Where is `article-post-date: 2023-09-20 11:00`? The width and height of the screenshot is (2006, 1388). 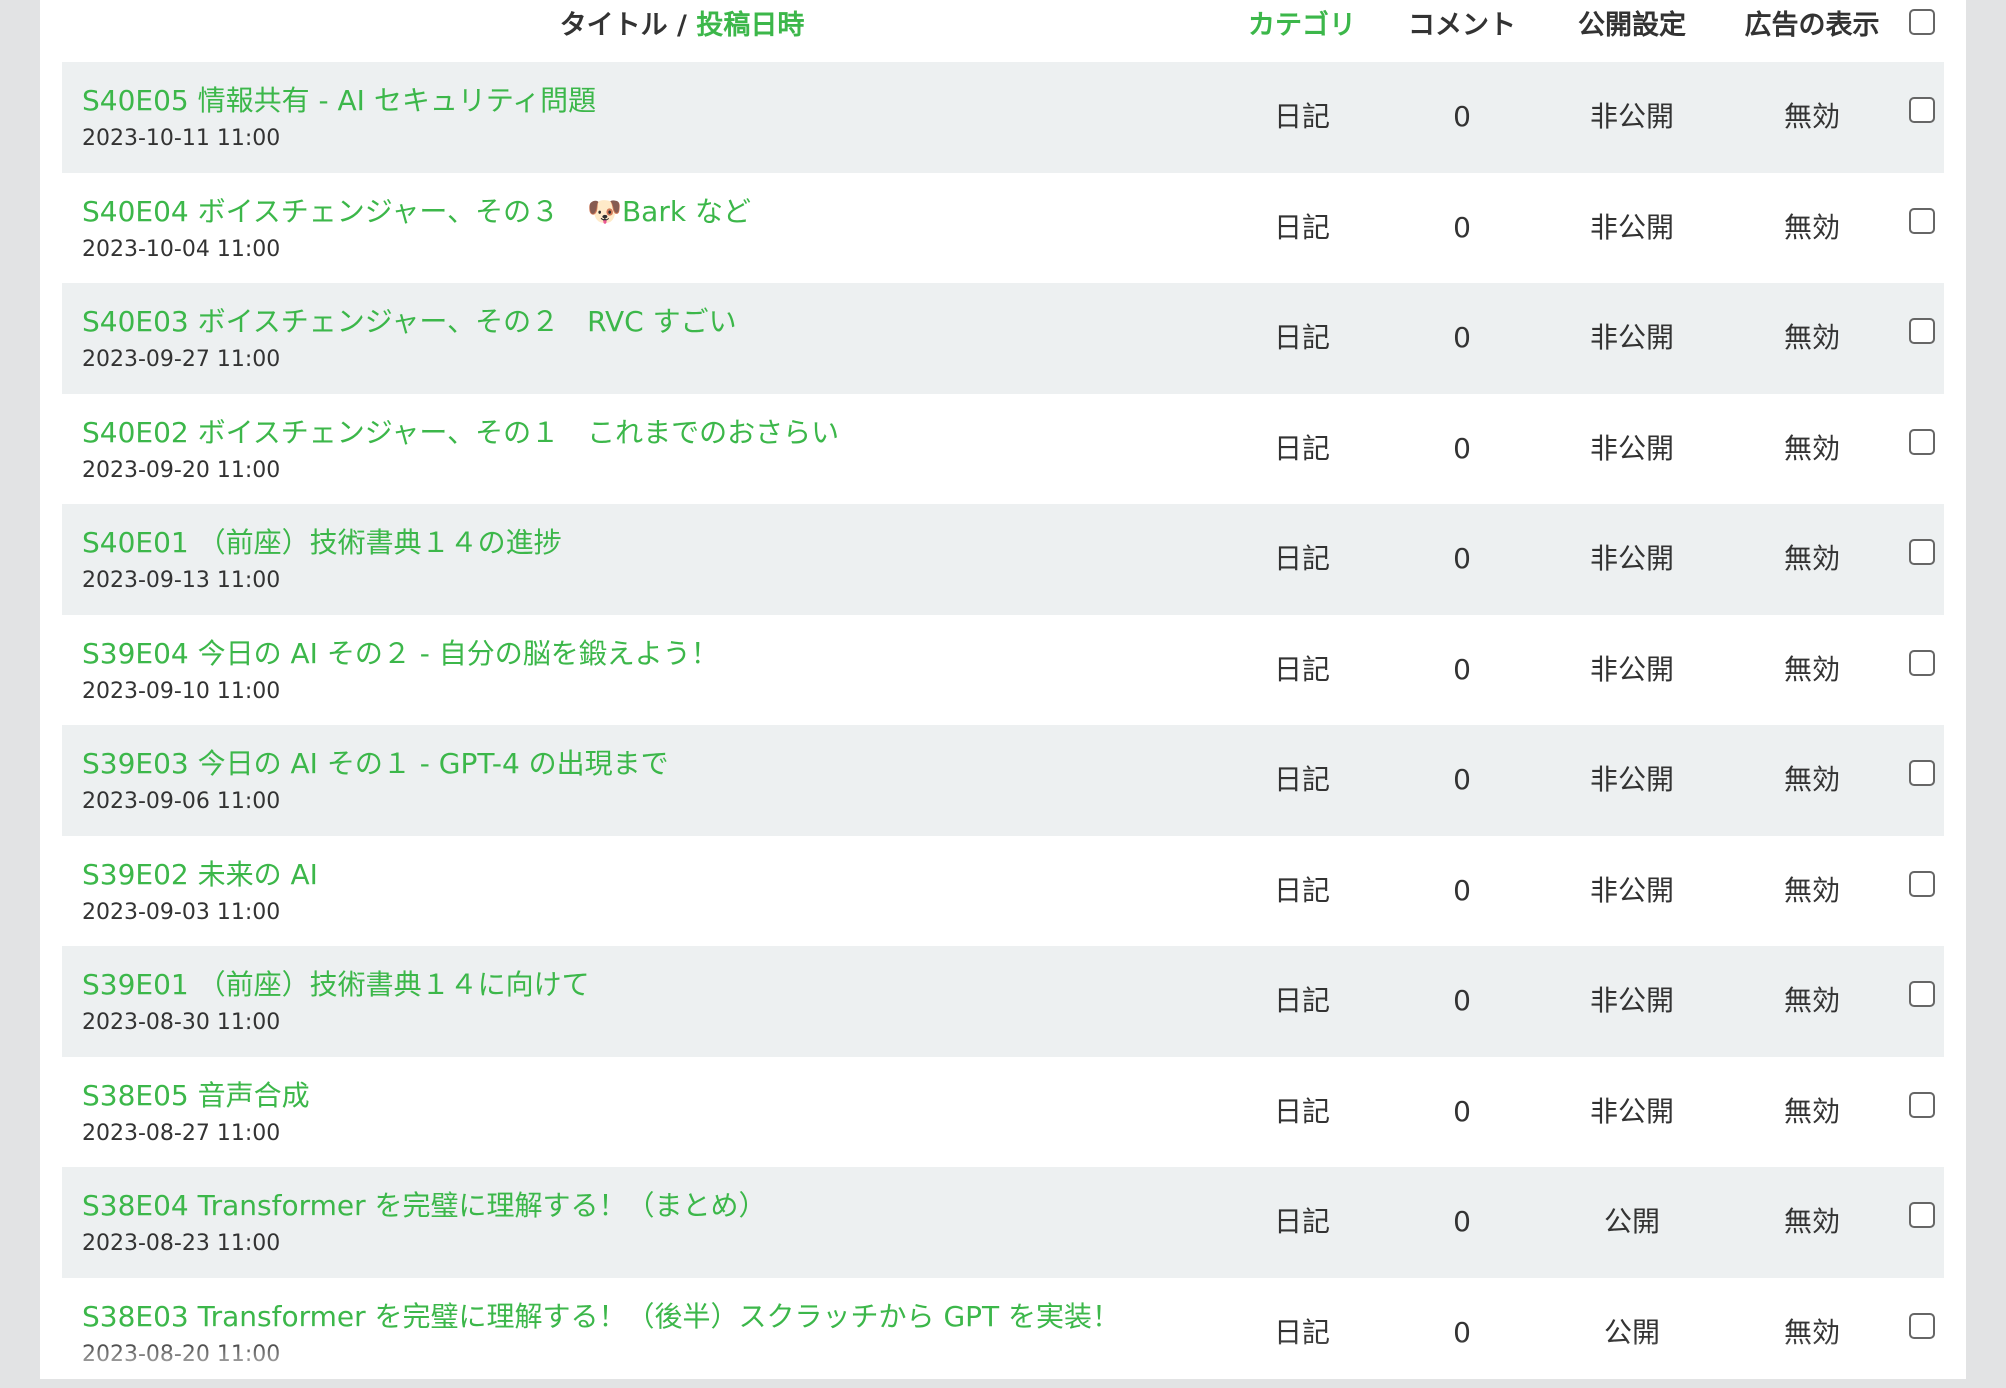
article-post-date: 2023-09-20 11:00 is located at coordinates (181, 470).